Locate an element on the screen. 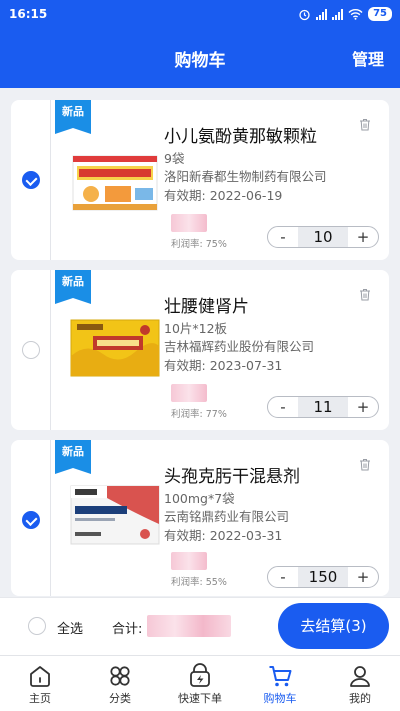  quantity-value: 150 is located at coordinates (323, 577).